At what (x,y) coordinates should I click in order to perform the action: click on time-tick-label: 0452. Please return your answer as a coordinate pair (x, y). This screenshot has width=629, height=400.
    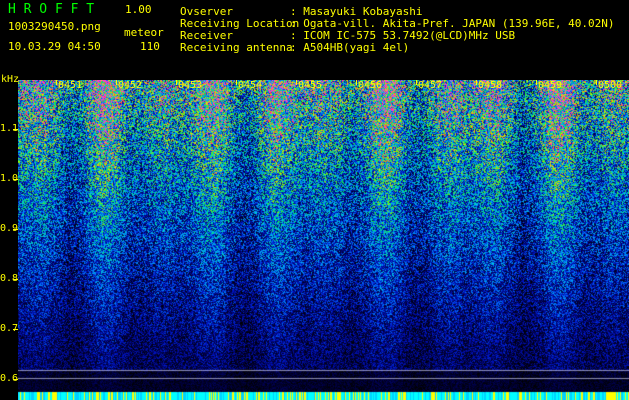
    Looking at the image, I should click on (130, 85).